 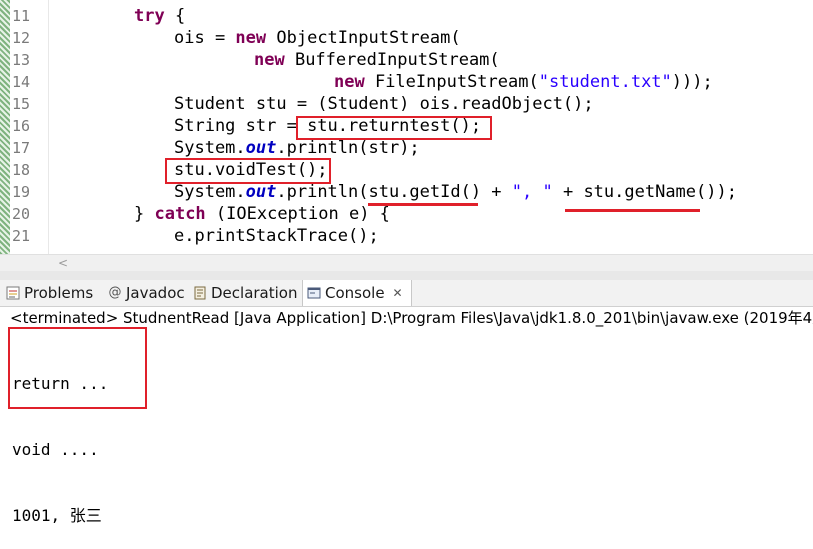 I want to click on tab-declaration: Declaration, so click(x=245, y=293).